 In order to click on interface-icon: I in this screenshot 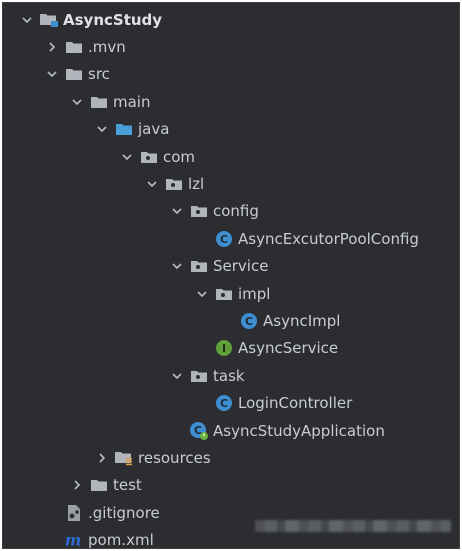, I will do `click(224, 348)`.